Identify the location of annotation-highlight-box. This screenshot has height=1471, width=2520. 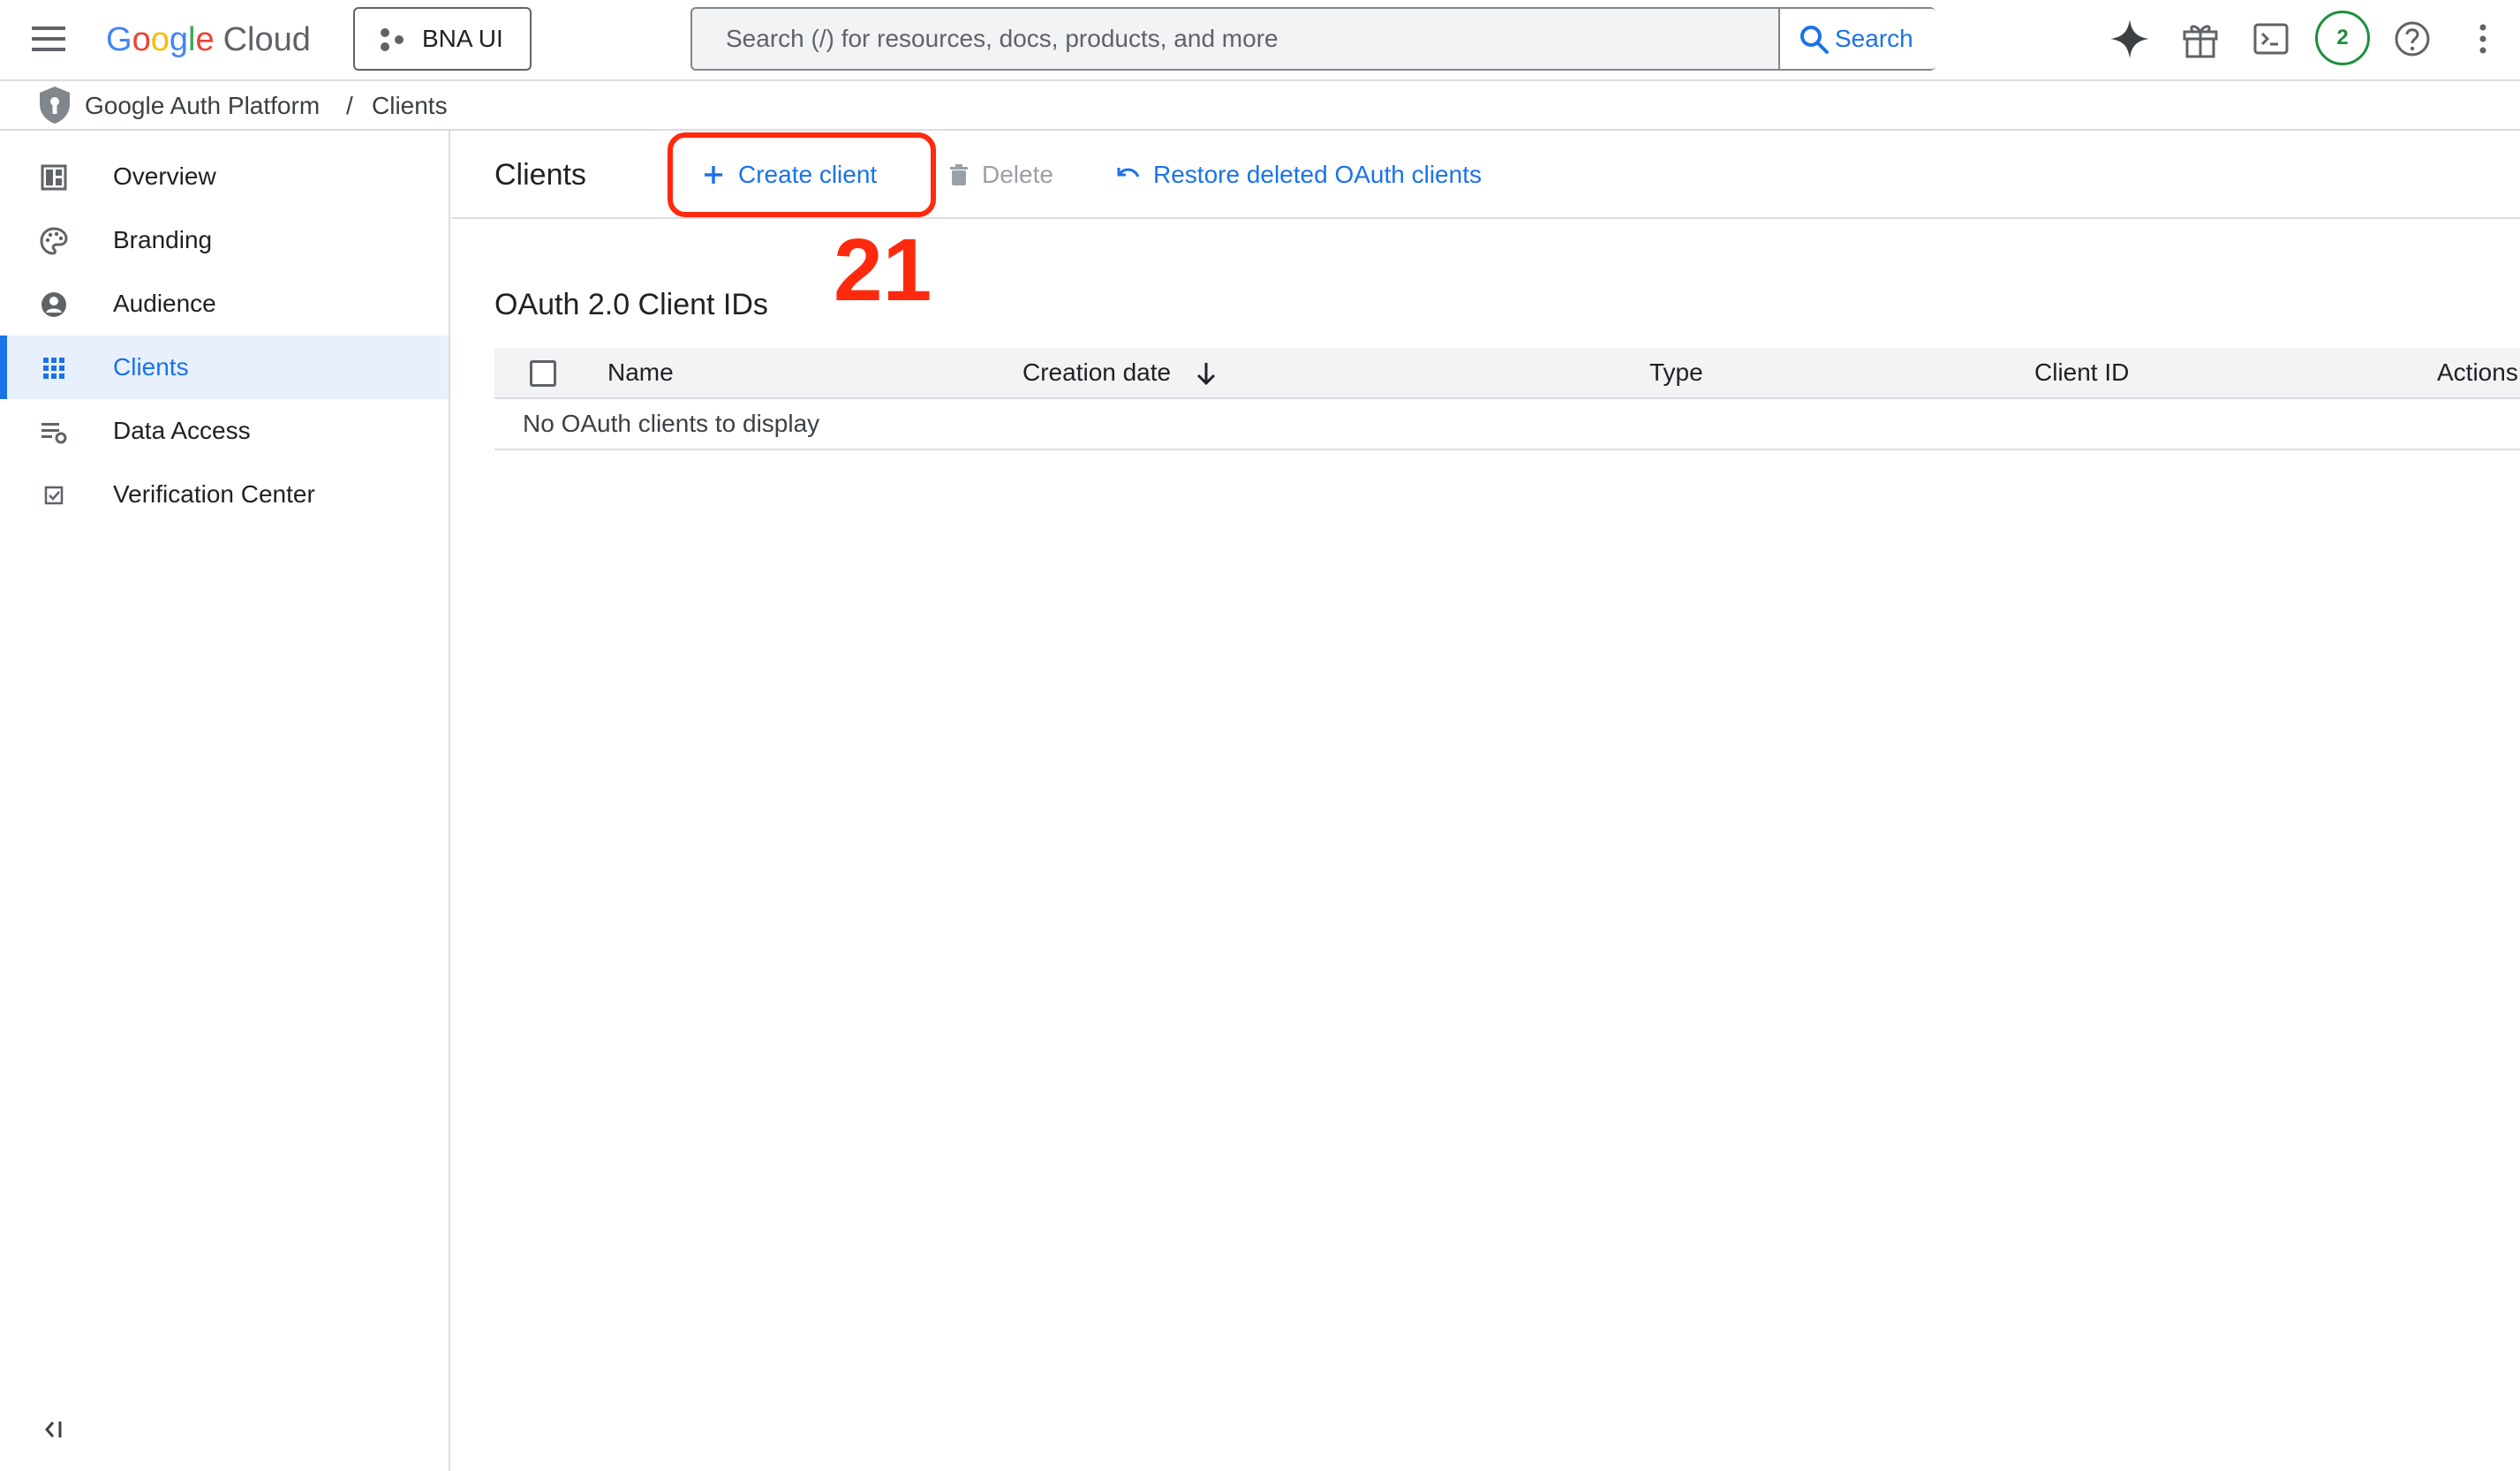
(802, 174).